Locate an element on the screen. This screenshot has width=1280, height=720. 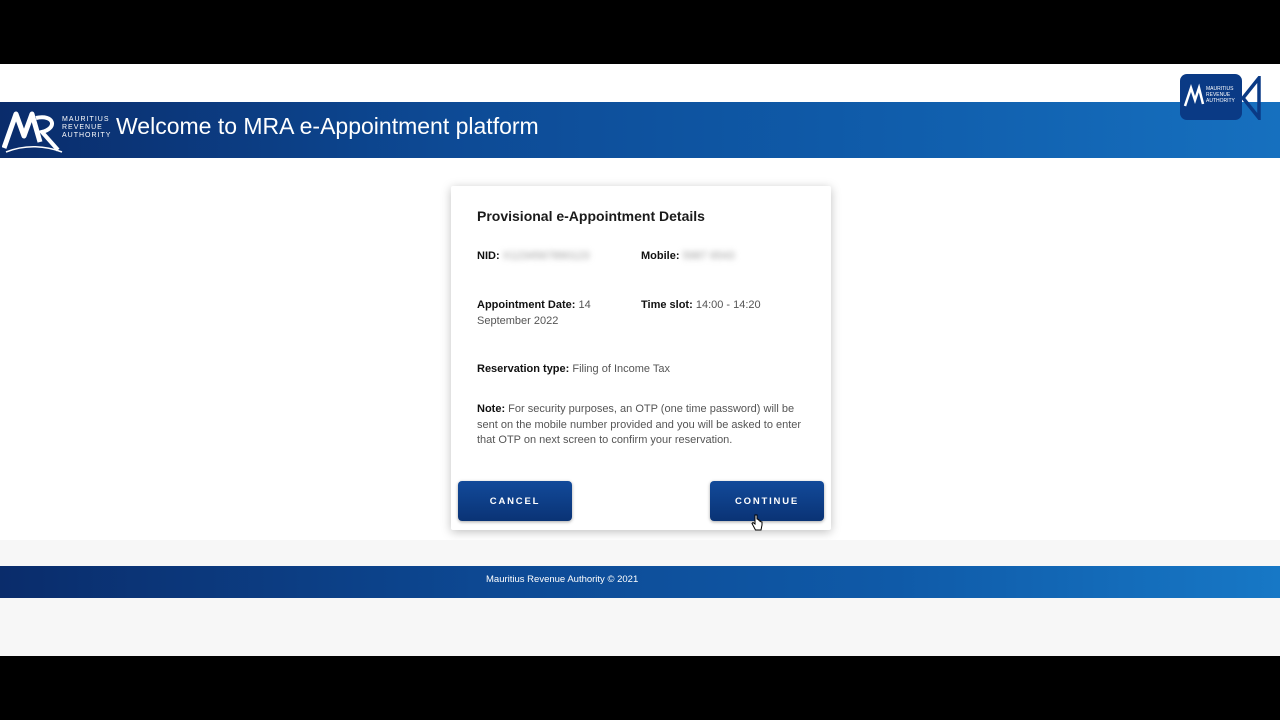
reservation-type-field: Reservation type: Filing of Income Tax is located at coordinates (642, 369).